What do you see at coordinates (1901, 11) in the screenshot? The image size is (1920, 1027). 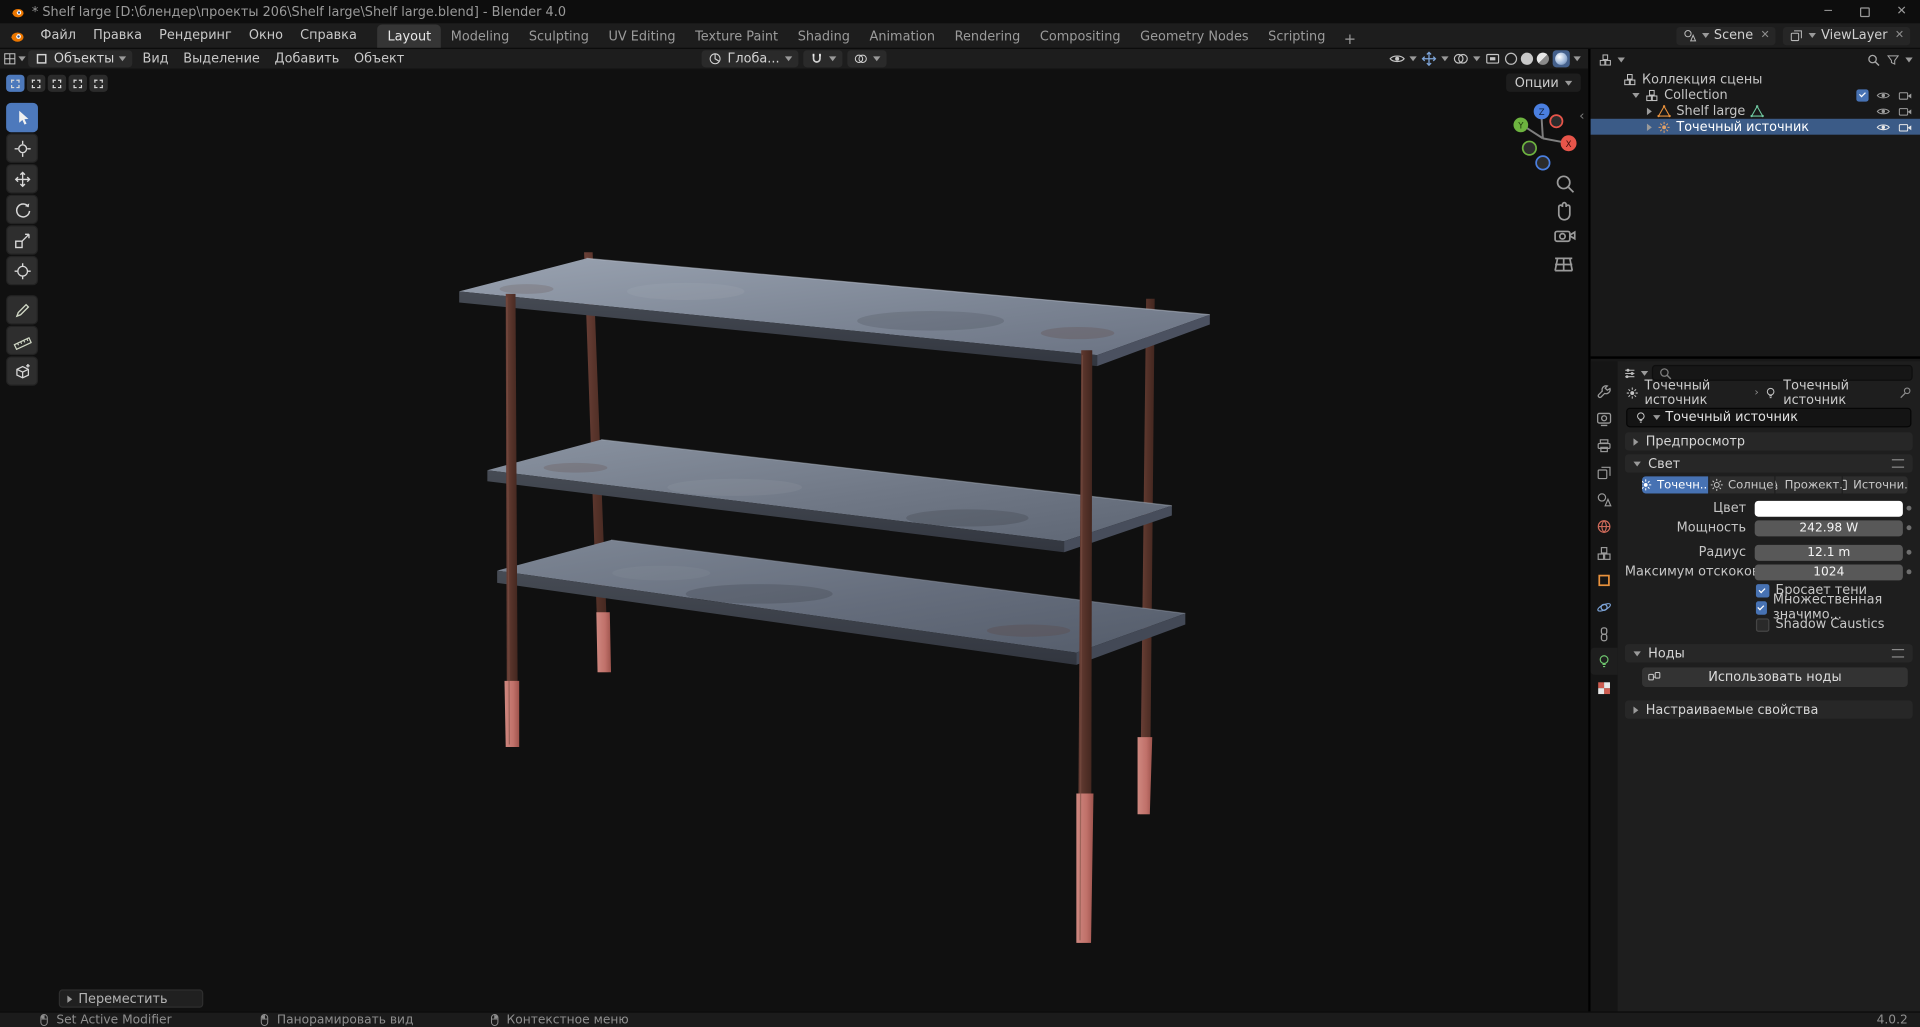 I see `close-button: ✕` at bounding box center [1901, 11].